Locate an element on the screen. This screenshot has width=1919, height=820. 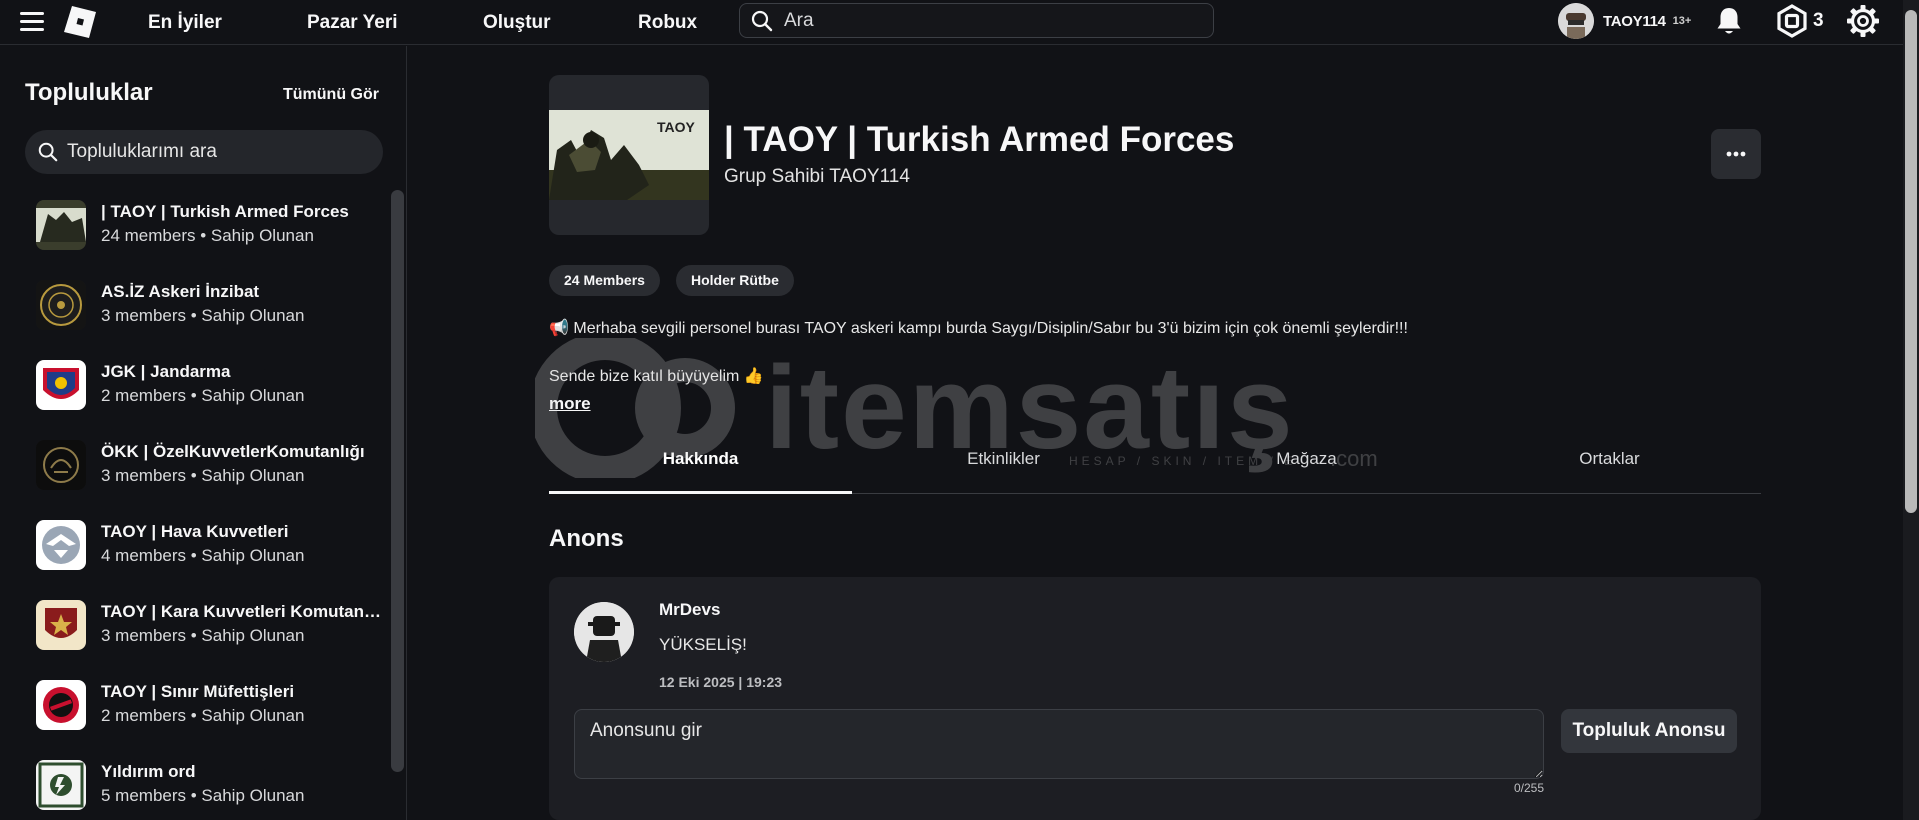
poster-name: MrDevs is located at coordinates (689, 610).